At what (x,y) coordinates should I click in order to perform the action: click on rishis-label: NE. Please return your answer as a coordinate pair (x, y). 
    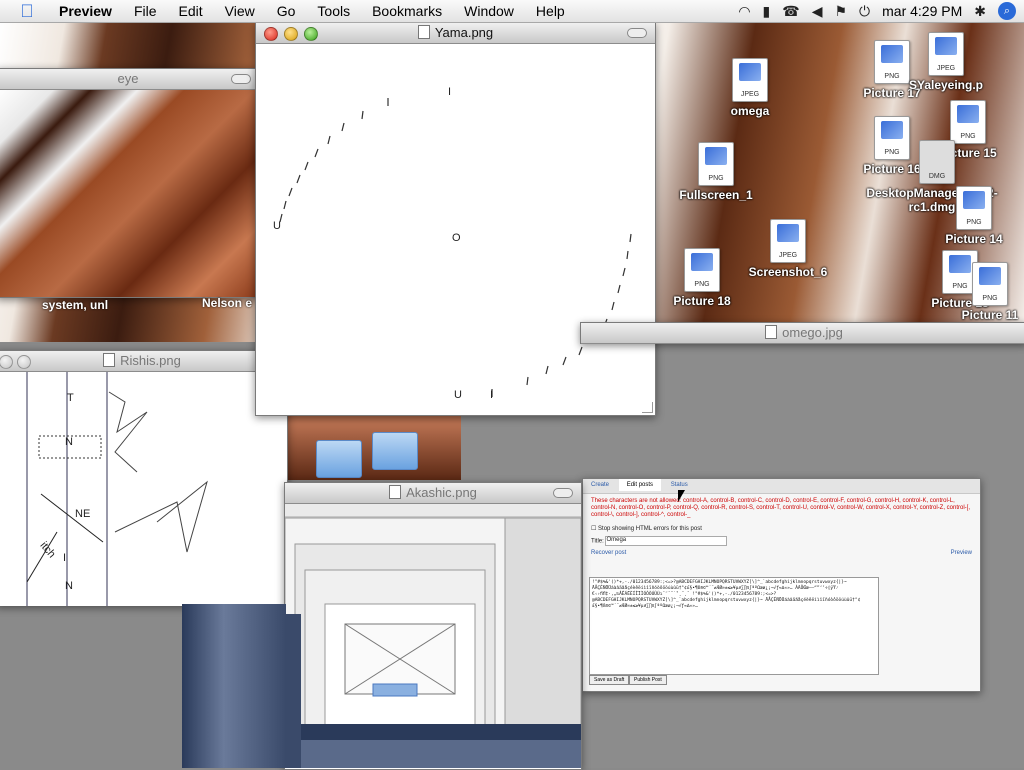
    Looking at the image, I should click on (83, 514).